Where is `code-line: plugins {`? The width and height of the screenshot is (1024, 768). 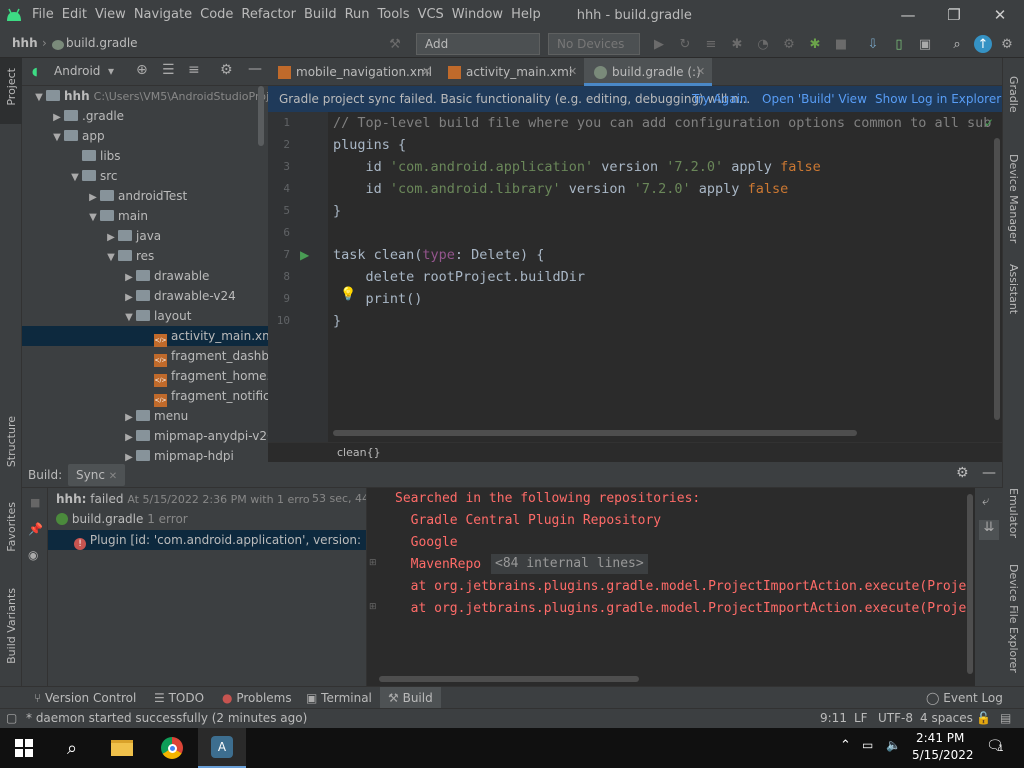 code-line: plugins { is located at coordinates (369, 145).